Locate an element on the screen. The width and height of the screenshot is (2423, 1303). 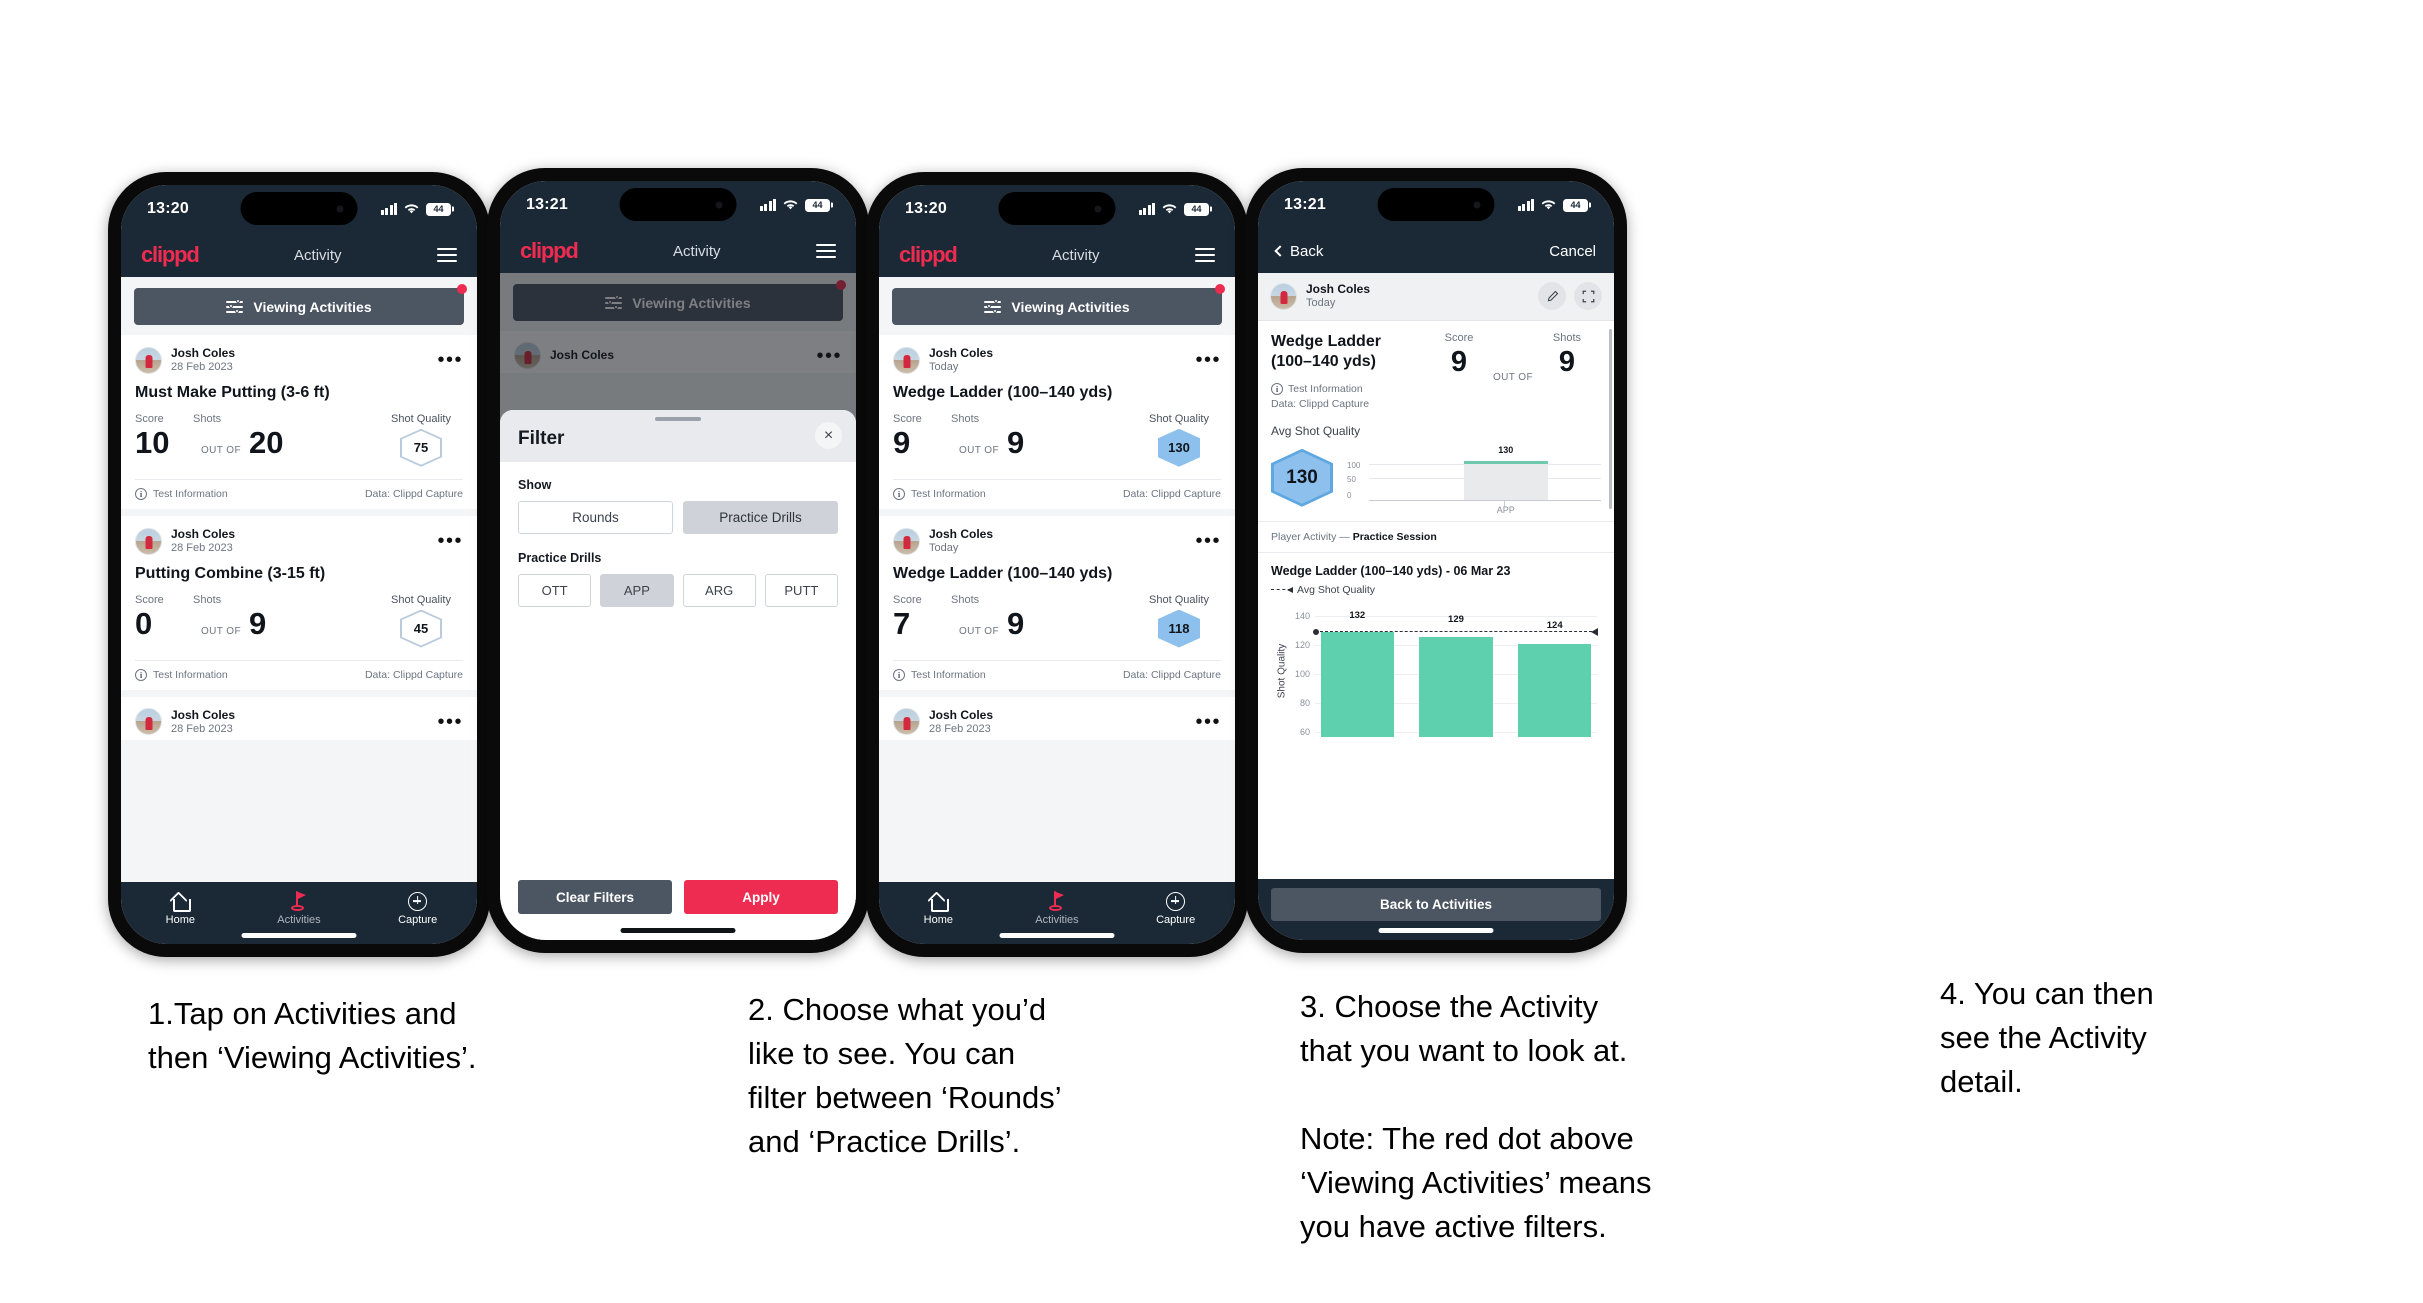
out-of-label: OUT OF is located at coordinates (979, 631).